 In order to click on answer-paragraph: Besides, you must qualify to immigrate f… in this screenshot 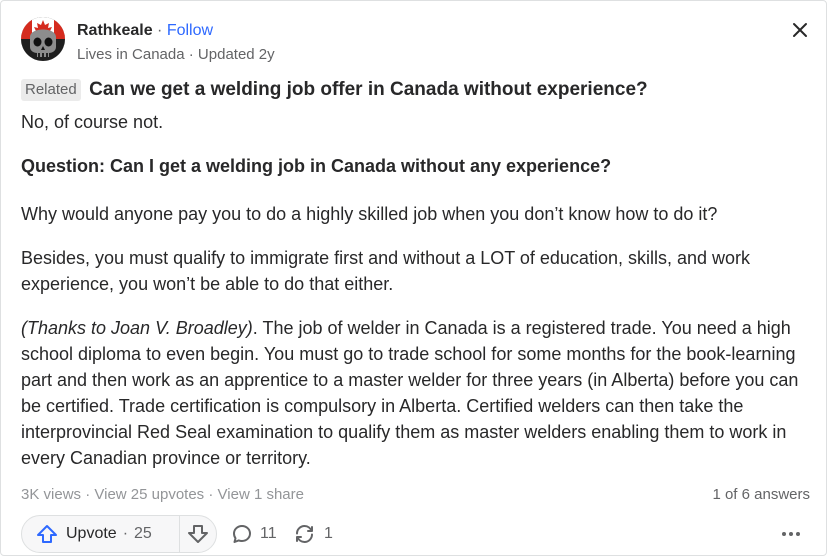, I will do `click(385, 271)`.